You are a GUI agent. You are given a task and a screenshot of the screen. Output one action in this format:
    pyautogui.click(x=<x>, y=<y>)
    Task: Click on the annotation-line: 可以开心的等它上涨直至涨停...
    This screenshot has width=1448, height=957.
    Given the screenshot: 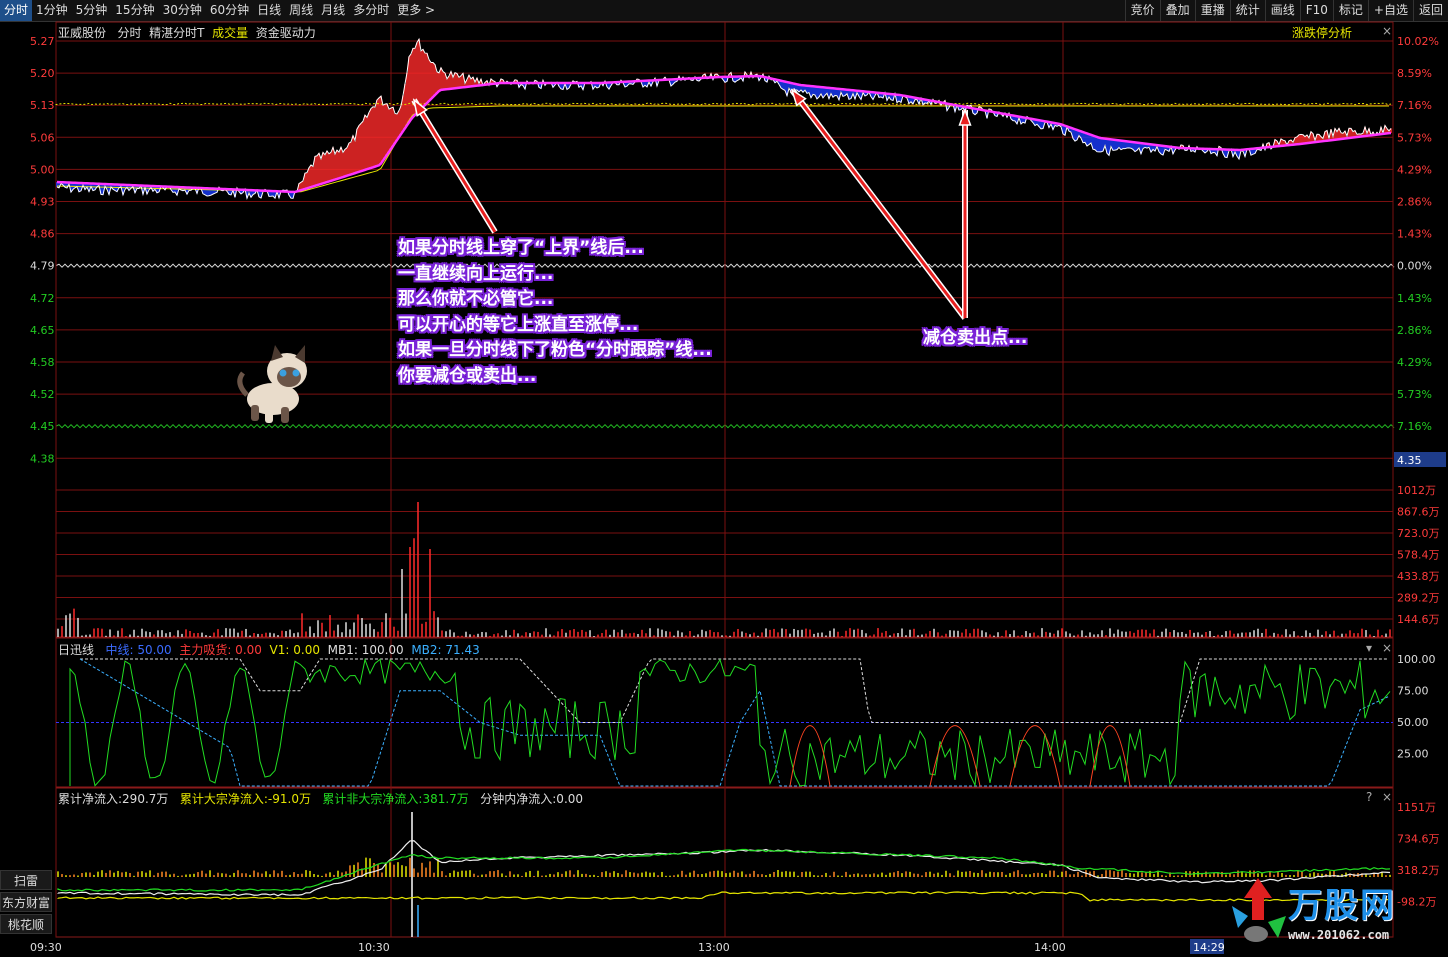 What is the action you would take?
    pyautogui.click(x=518, y=324)
    